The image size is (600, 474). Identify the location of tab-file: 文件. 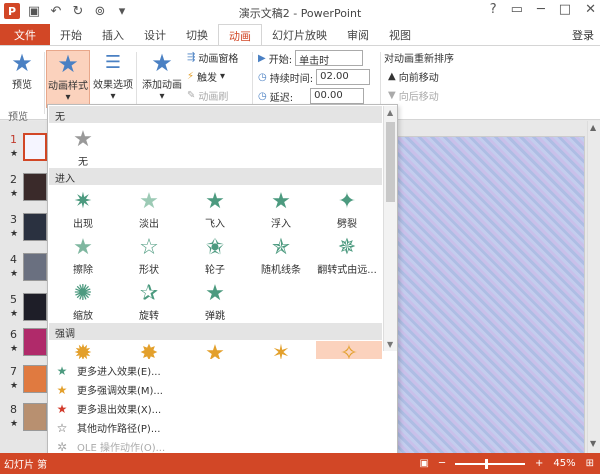
(25, 35).